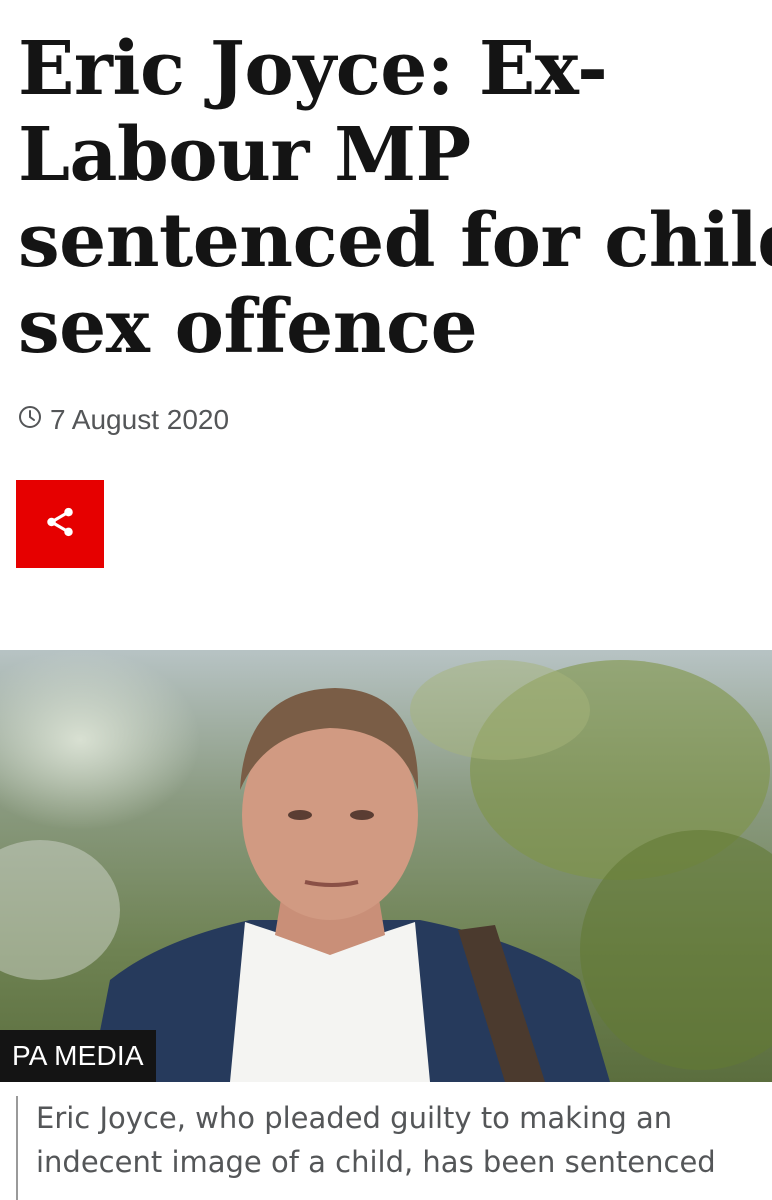 The height and width of the screenshot is (1200, 772). What do you see at coordinates (140, 419) in the screenshot?
I see `date-text: 7 August 2020` at bounding box center [140, 419].